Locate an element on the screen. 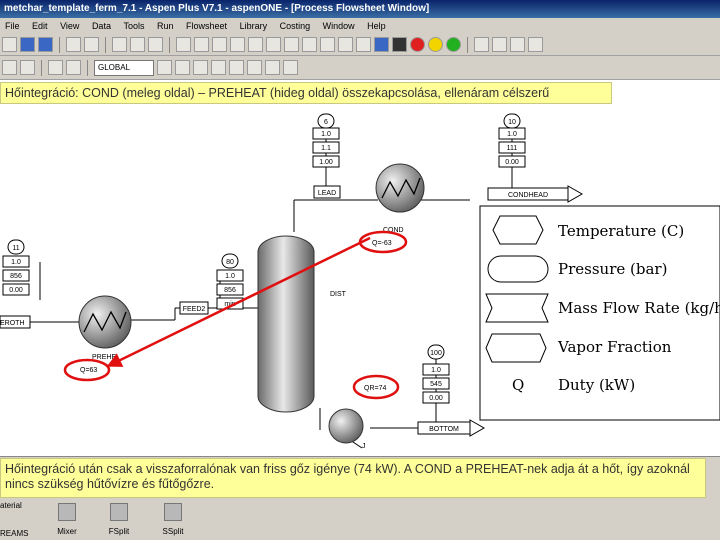 This screenshot has height=540, width=720. help-icon is located at coordinates (517, 44).